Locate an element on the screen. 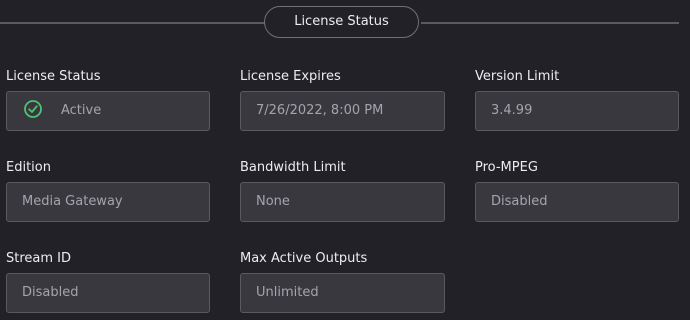 Image resolution: width=690 pixels, height=320 pixels. stream-id-label: Stream ID is located at coordinates (39, 258).